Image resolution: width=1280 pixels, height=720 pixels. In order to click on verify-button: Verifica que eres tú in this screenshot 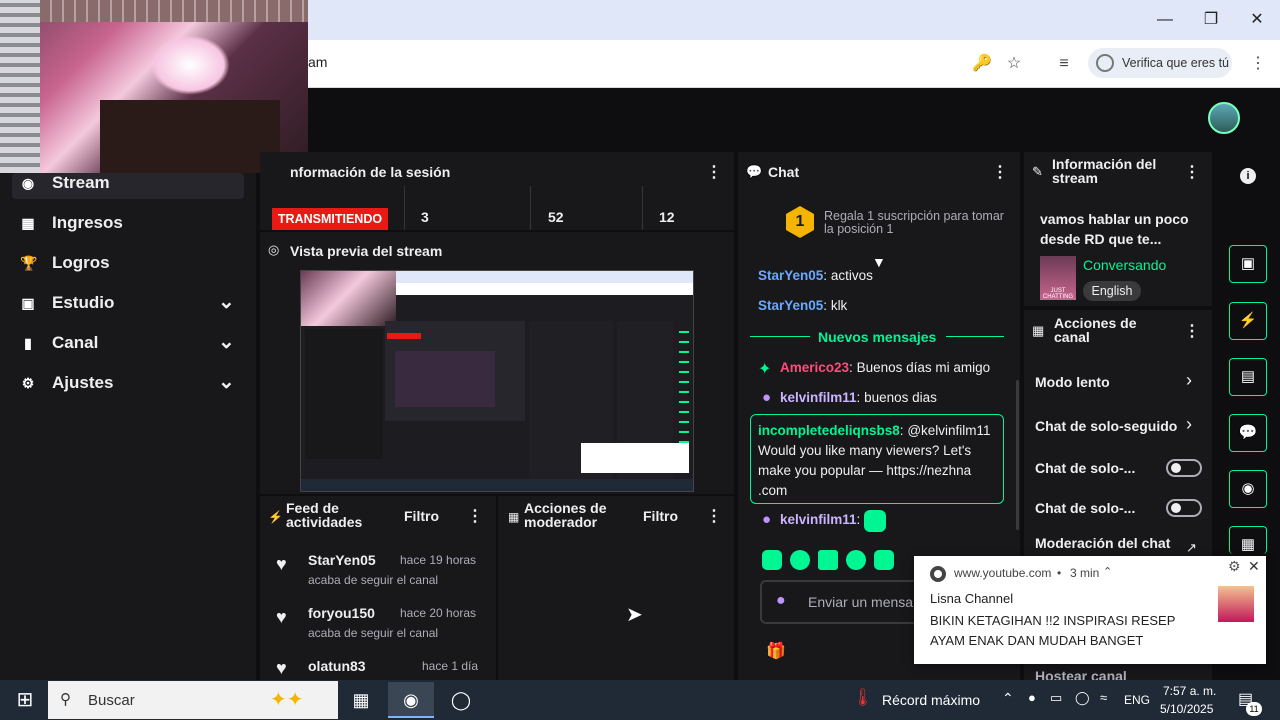, I will do `click(1160, 63)`.